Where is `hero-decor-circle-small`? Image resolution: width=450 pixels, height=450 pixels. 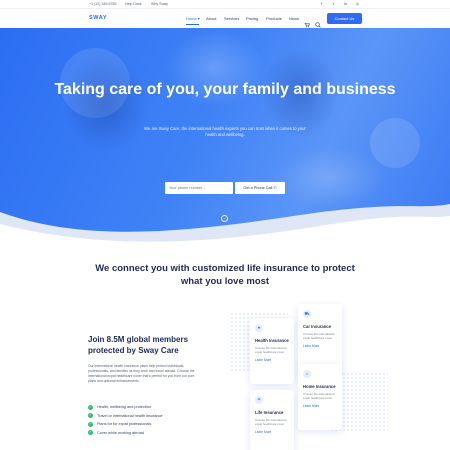
hero-decor-circle-small is located at coordinates (395, 143).